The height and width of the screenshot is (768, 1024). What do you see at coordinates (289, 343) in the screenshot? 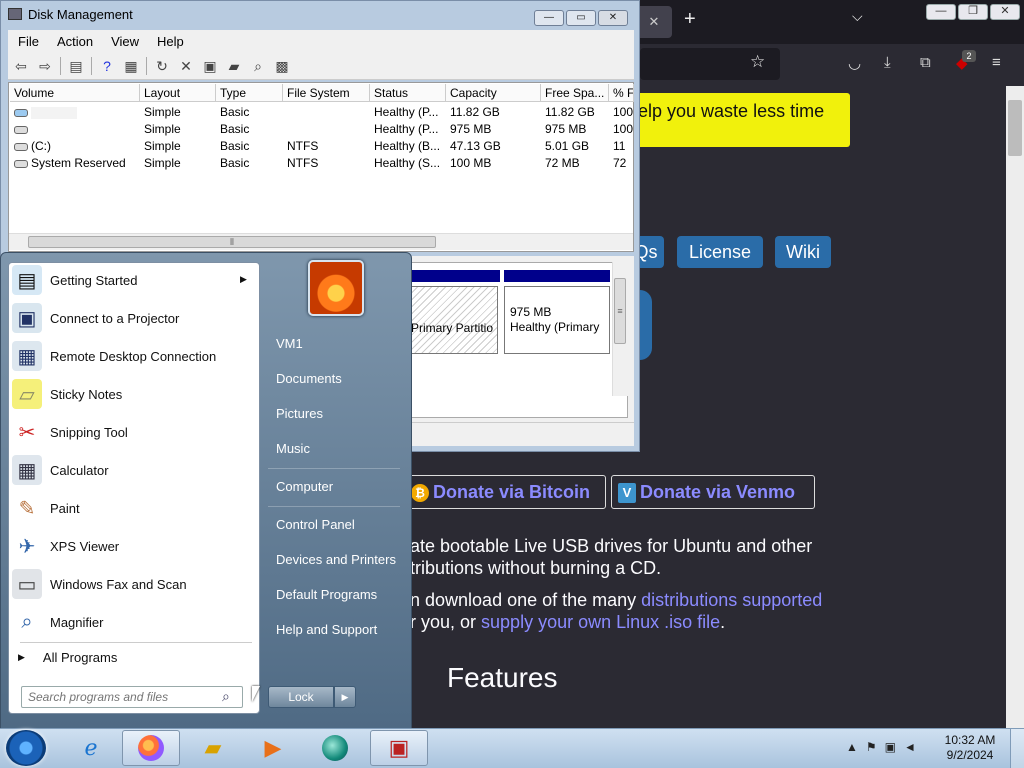
I see `start-right-vm1: VM1` at bounding box center [289, 343].